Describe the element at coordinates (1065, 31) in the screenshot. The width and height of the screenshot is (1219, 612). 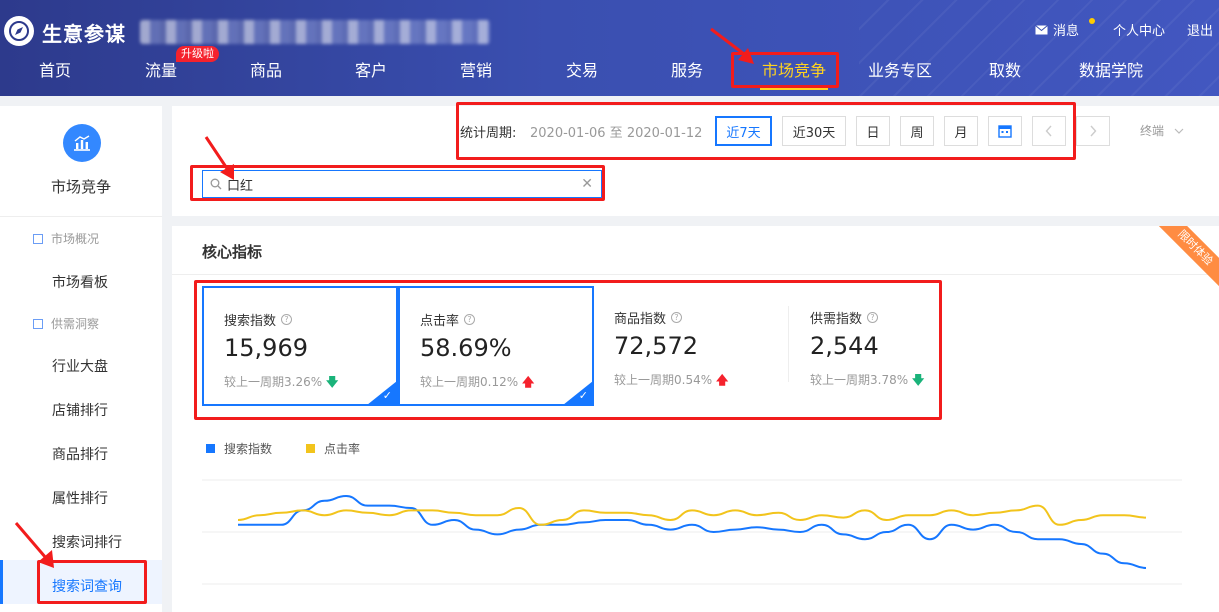
I see `messages-label: 消息` at that location.